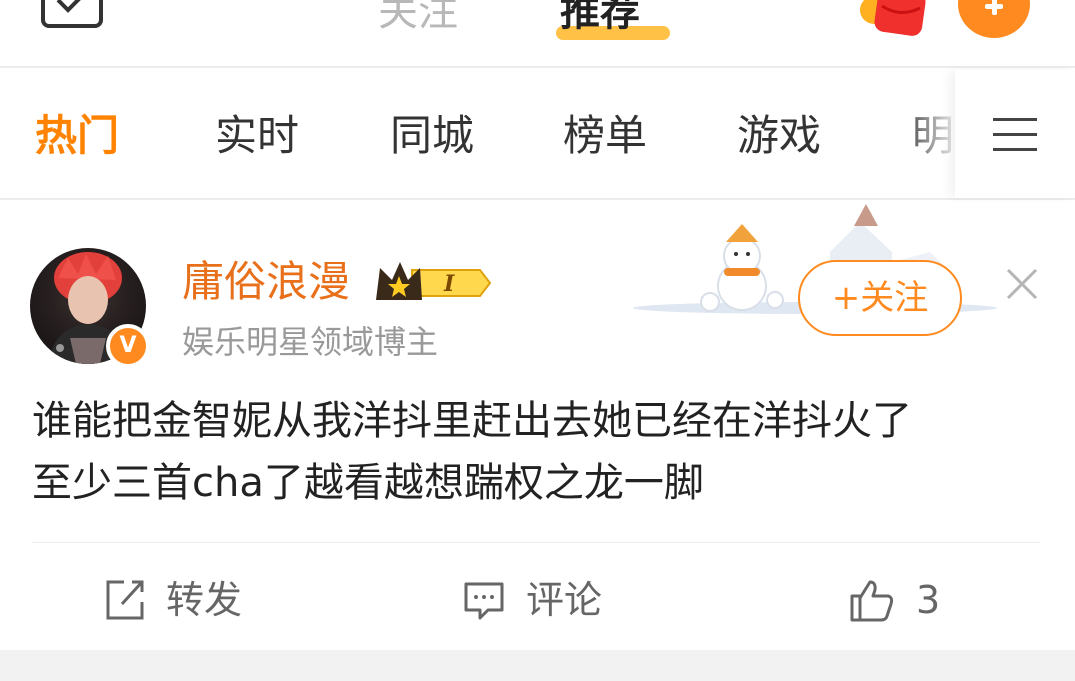  Describe the element at coordinates (72, 15) in the screenshot. I see `compose-icon` at that location.